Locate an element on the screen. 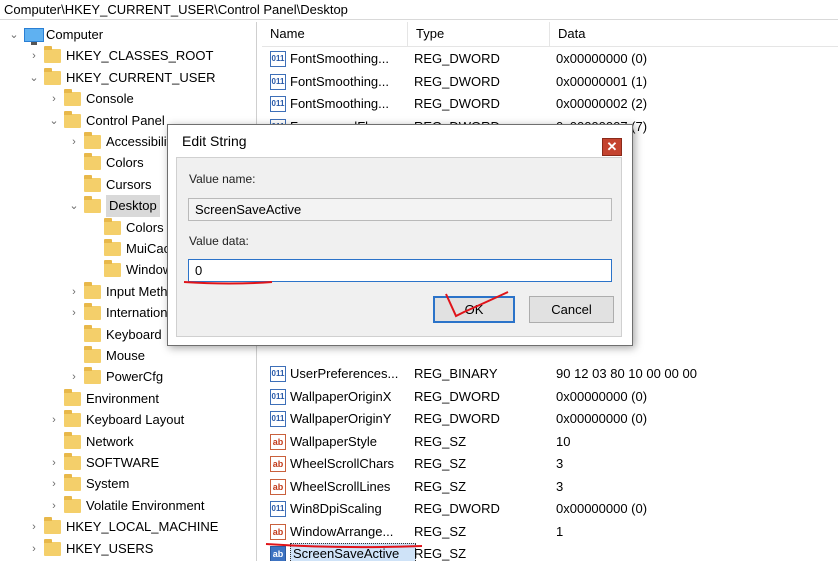 This screenshot has height=561, width=838. value-name-label: Value name: is located at coordinates (222, 179).